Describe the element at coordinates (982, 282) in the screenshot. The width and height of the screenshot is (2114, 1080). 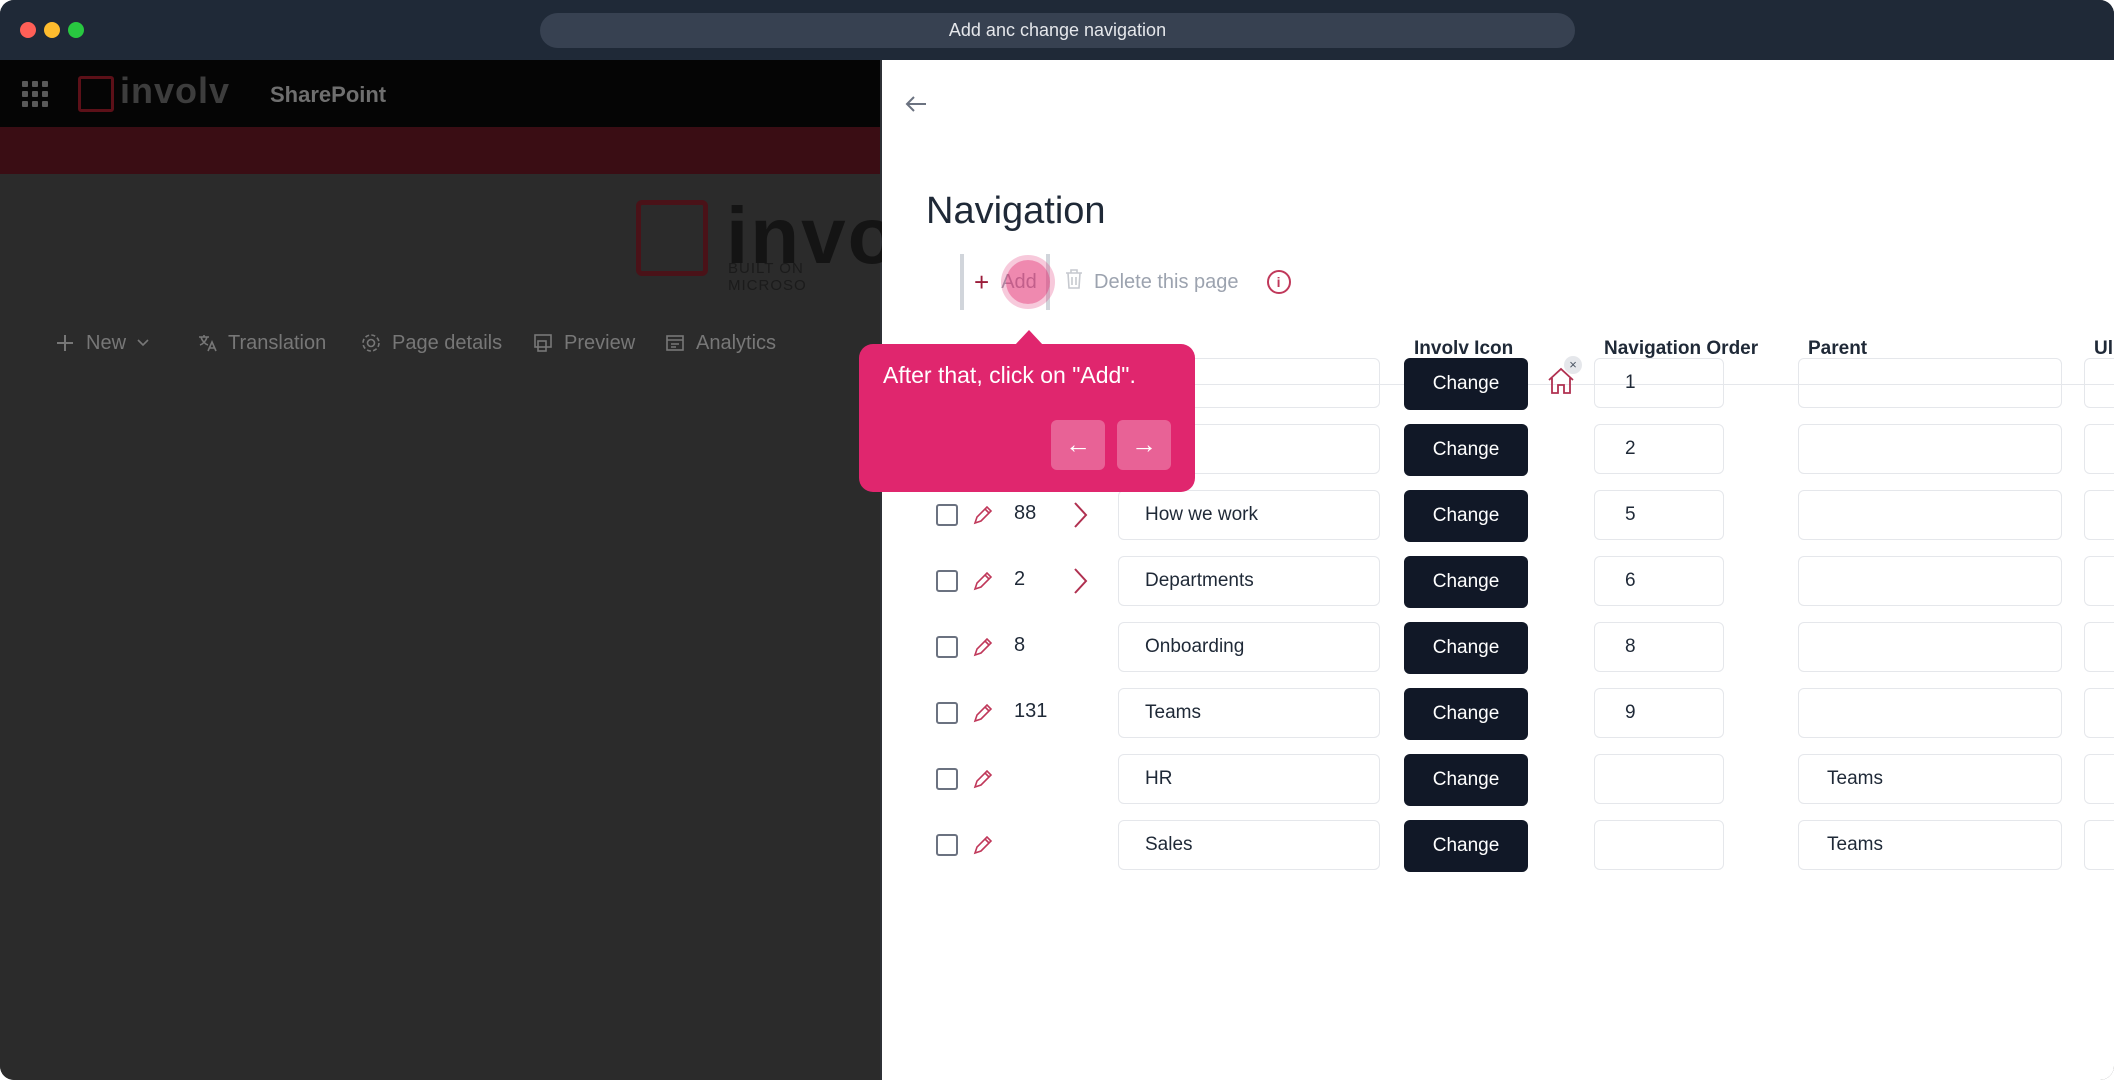
I see `plus-icon: +` at that location.